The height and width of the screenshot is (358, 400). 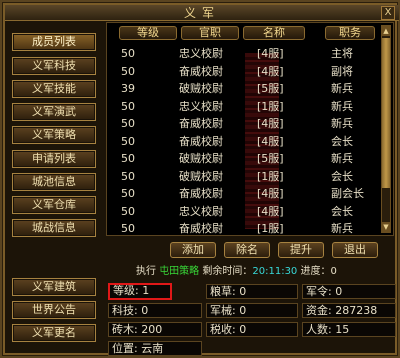 I want to click on members-field: 人数: 15, so click(x=349, y=329).